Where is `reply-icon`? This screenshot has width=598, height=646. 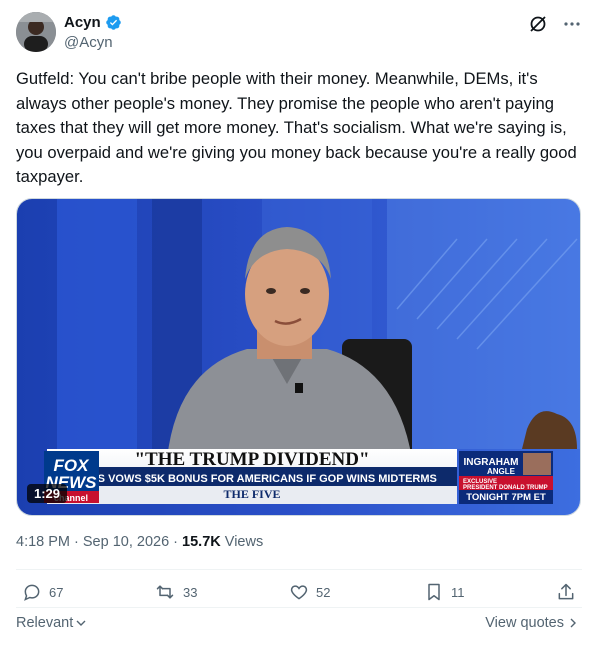
reply-icon is located at coordinates (32, 592).